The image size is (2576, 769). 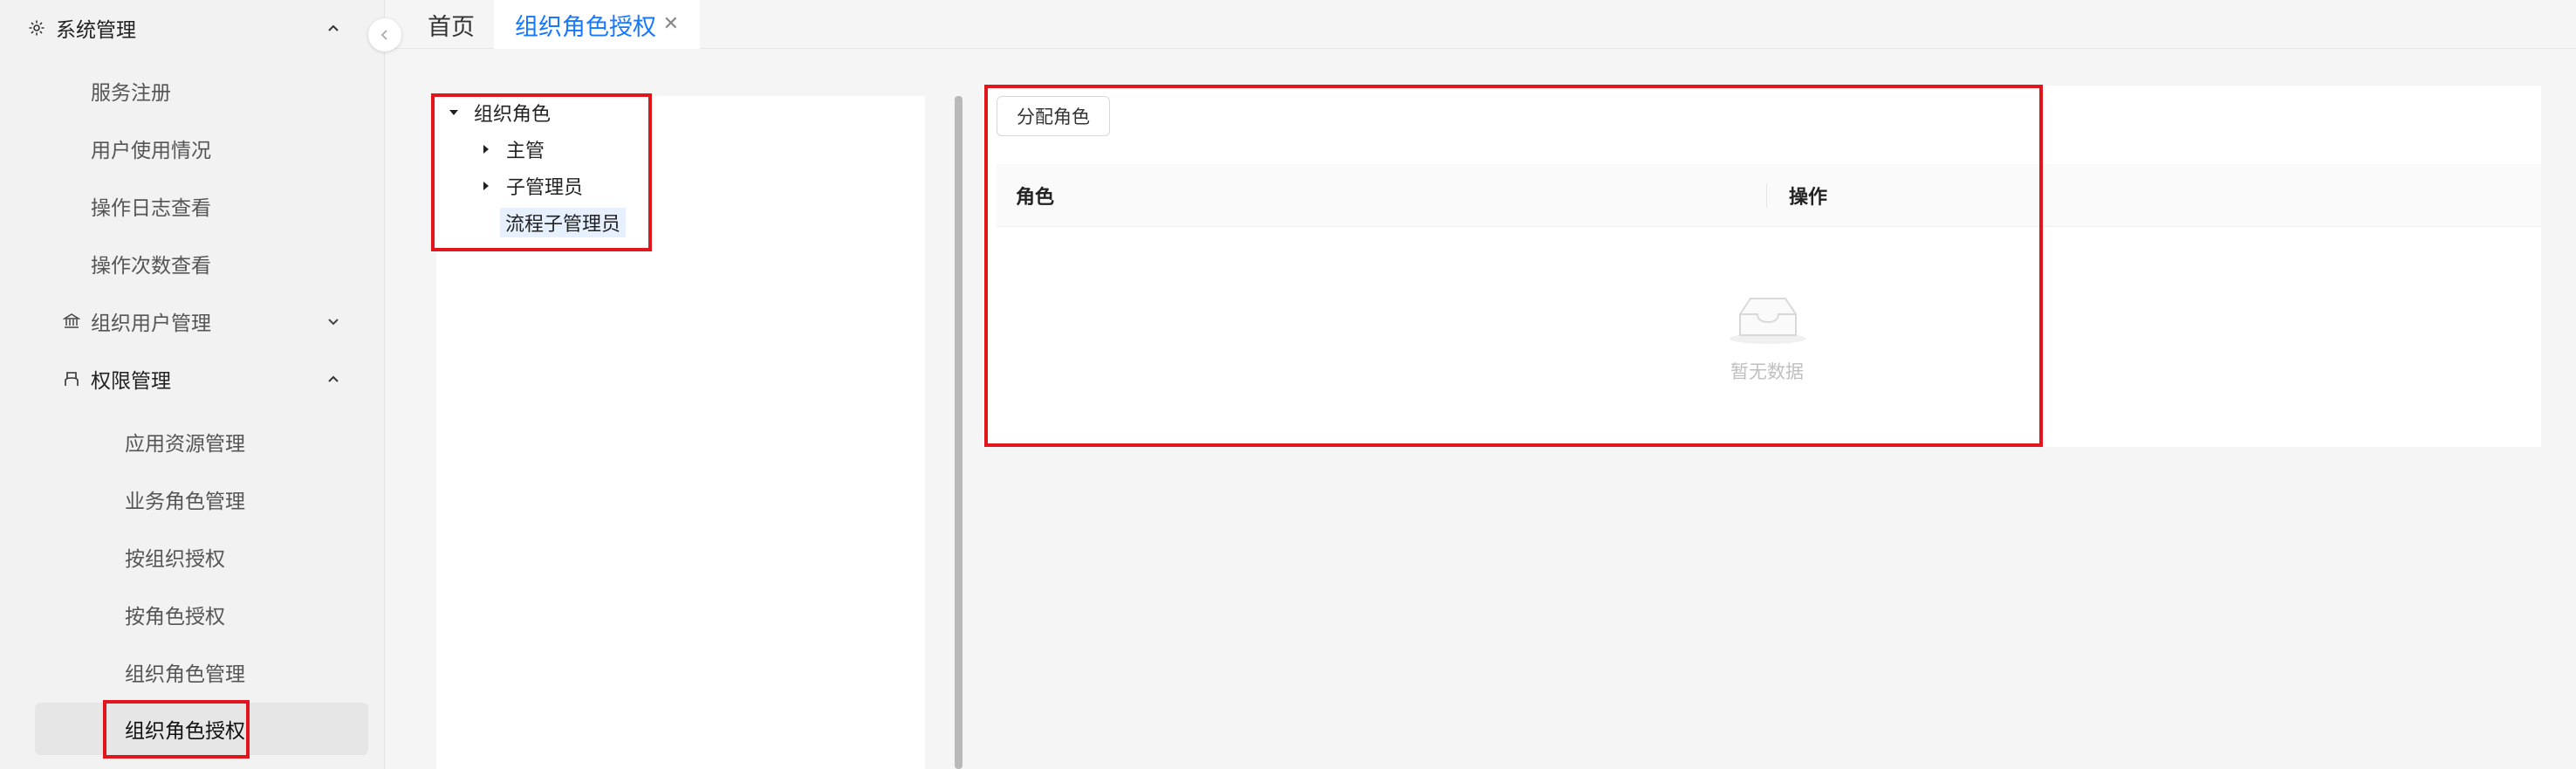 What do you see at coordinates (192, 28) in the screenshot?
I see `menu-system-management: 系统管理` at bounding box center [192, 28].